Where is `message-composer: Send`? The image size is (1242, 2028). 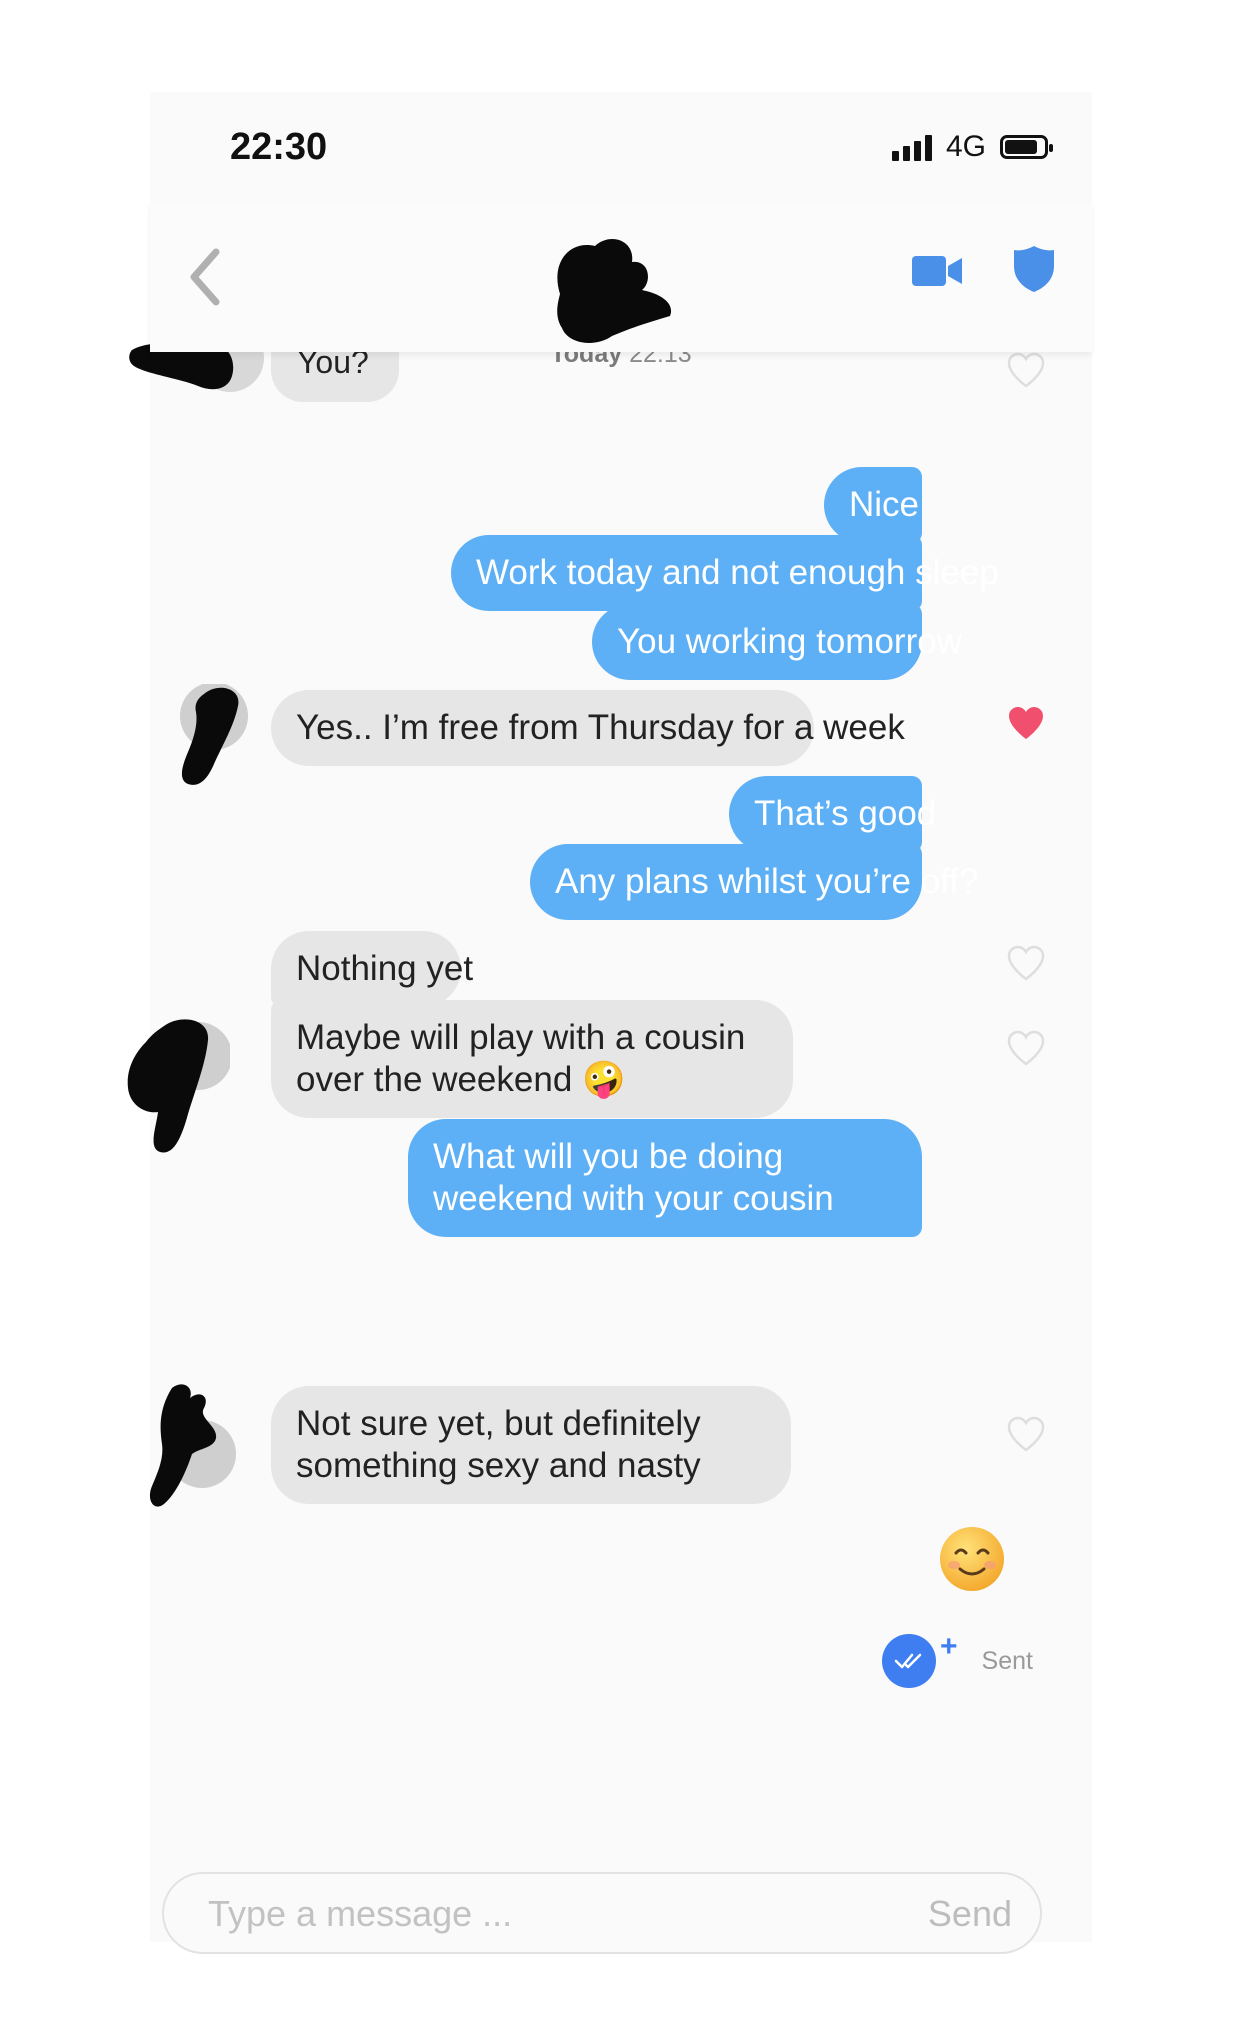 message-composer: Send is located at coordinates (602, 1913).